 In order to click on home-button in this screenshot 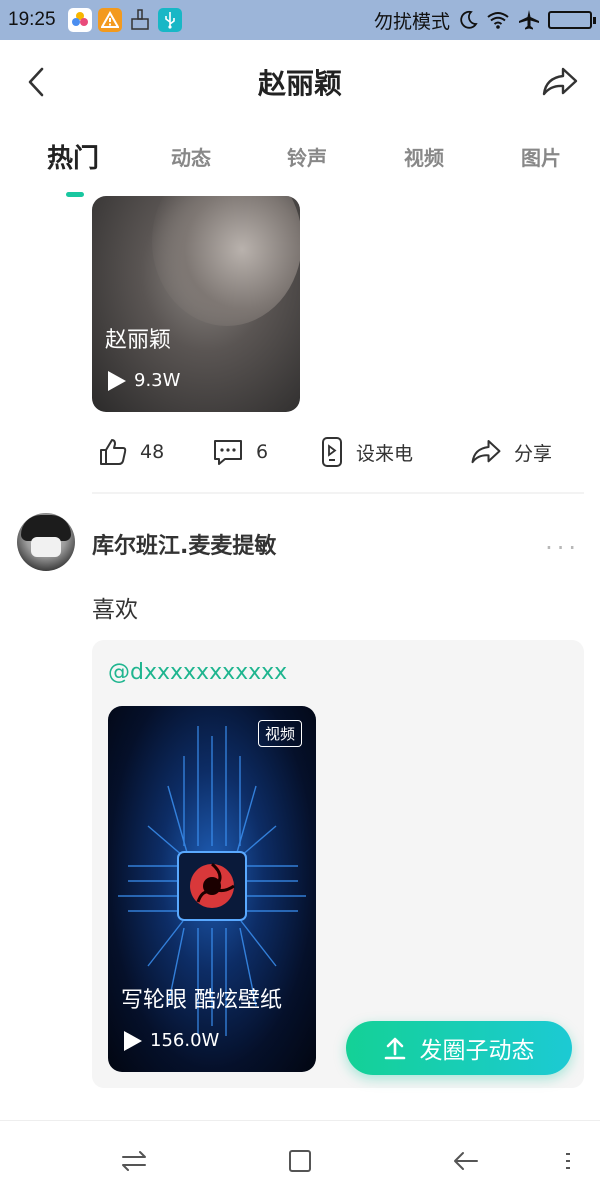, I will do `click(300, 1161)`.